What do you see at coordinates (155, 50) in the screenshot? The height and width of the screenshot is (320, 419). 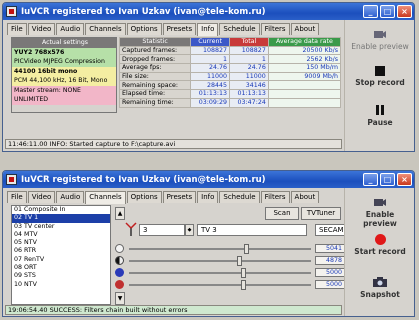 I see `stat-label: Captured frames:` at bounding box center [155, 50].